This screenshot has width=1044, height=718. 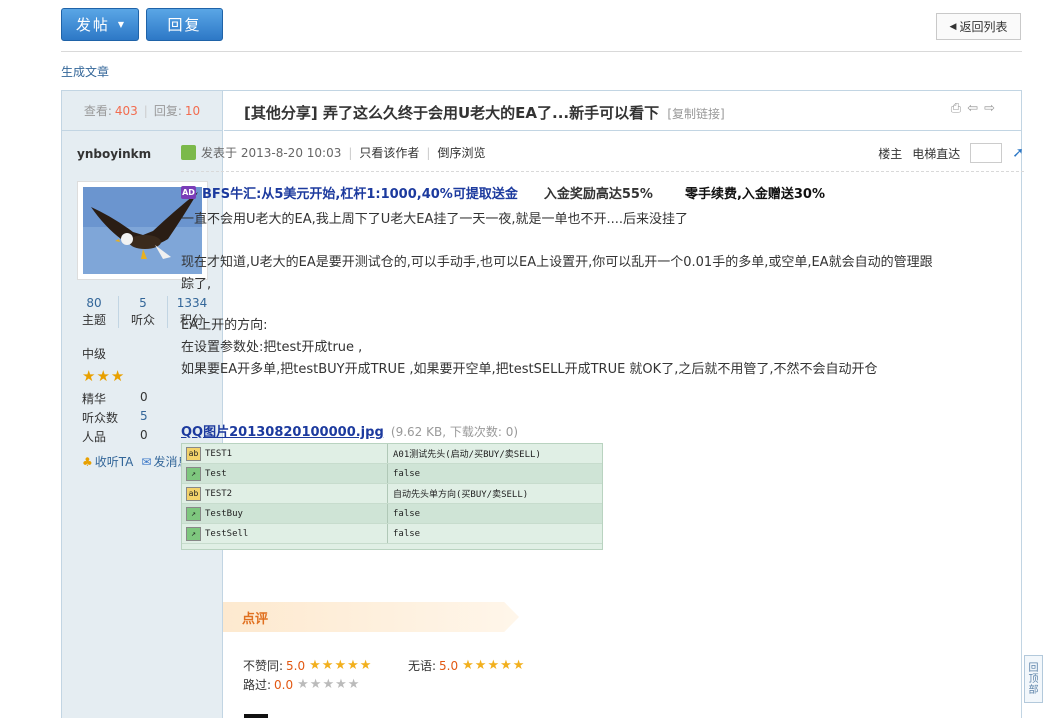 I want to click on reply-button-label: 回复, so click(x=184, y=25).